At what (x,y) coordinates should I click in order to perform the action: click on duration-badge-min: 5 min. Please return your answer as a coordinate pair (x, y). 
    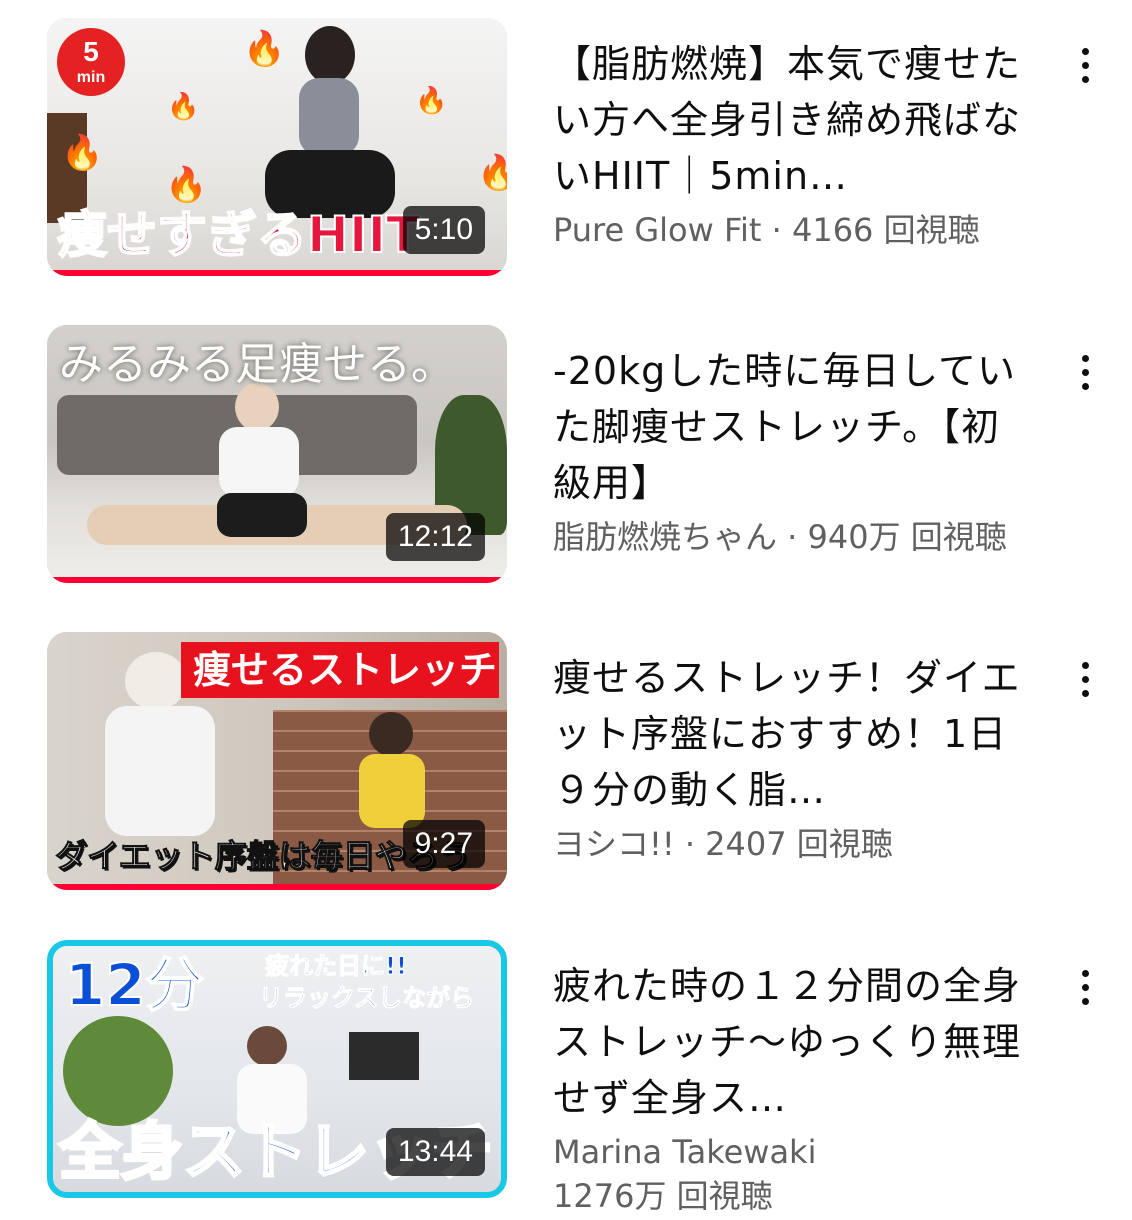
    Looking at the image, I should click on (91, 62).